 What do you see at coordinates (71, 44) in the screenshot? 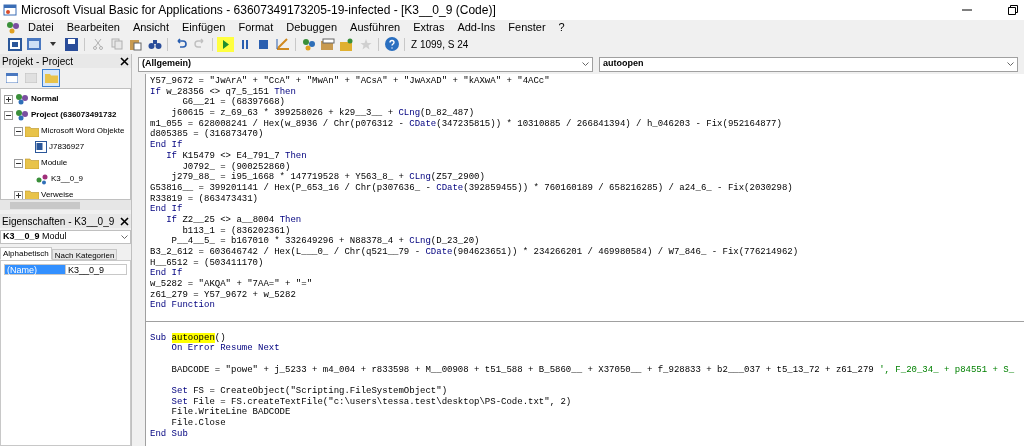
I see `save-icon` at bounding box center [71, 44].